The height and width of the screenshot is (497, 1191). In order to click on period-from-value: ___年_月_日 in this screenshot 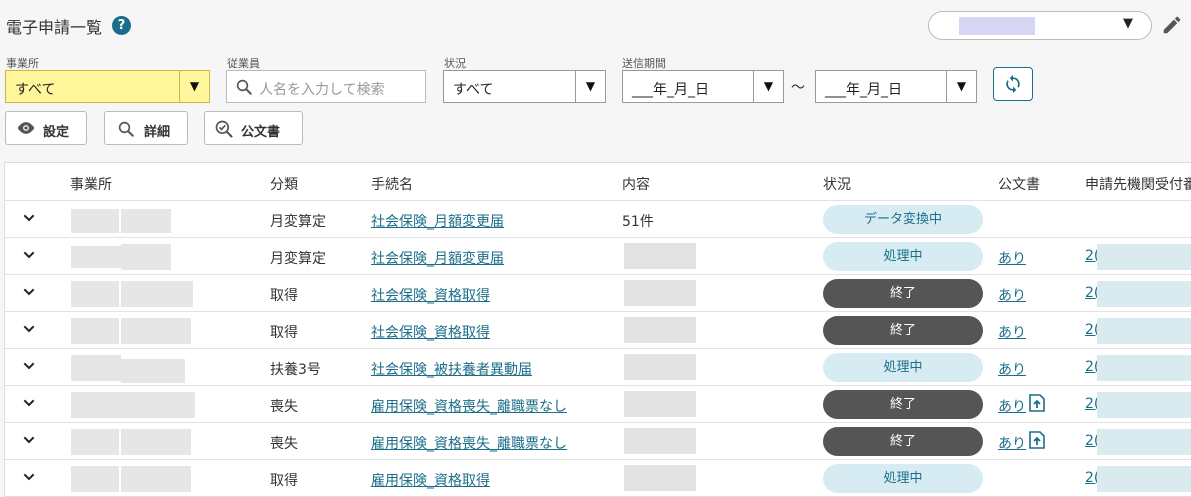, I will do `click(670, 90)`.